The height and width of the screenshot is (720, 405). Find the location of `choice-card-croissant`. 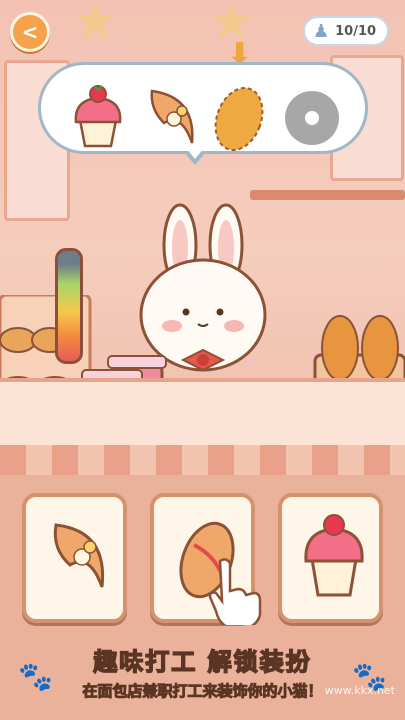

choice-card-croissant is located at coordinates (74, 558).